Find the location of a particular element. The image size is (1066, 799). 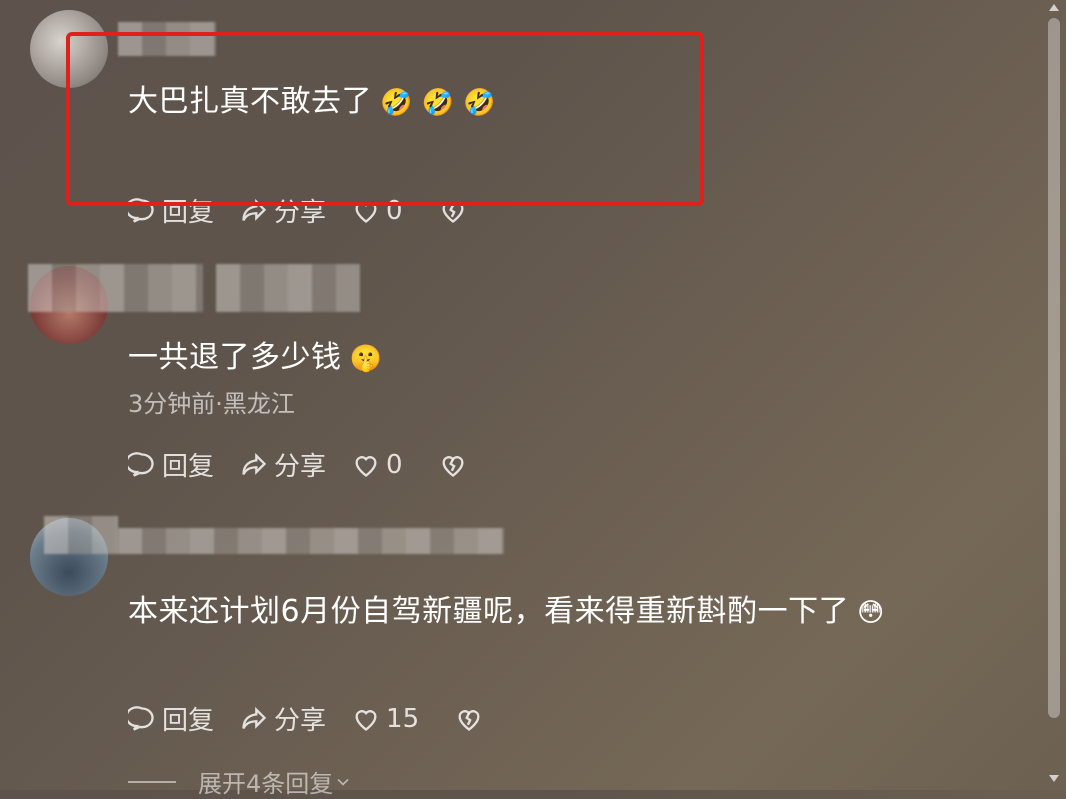

emoji: 🤫 is located at coordinates (366, 359).